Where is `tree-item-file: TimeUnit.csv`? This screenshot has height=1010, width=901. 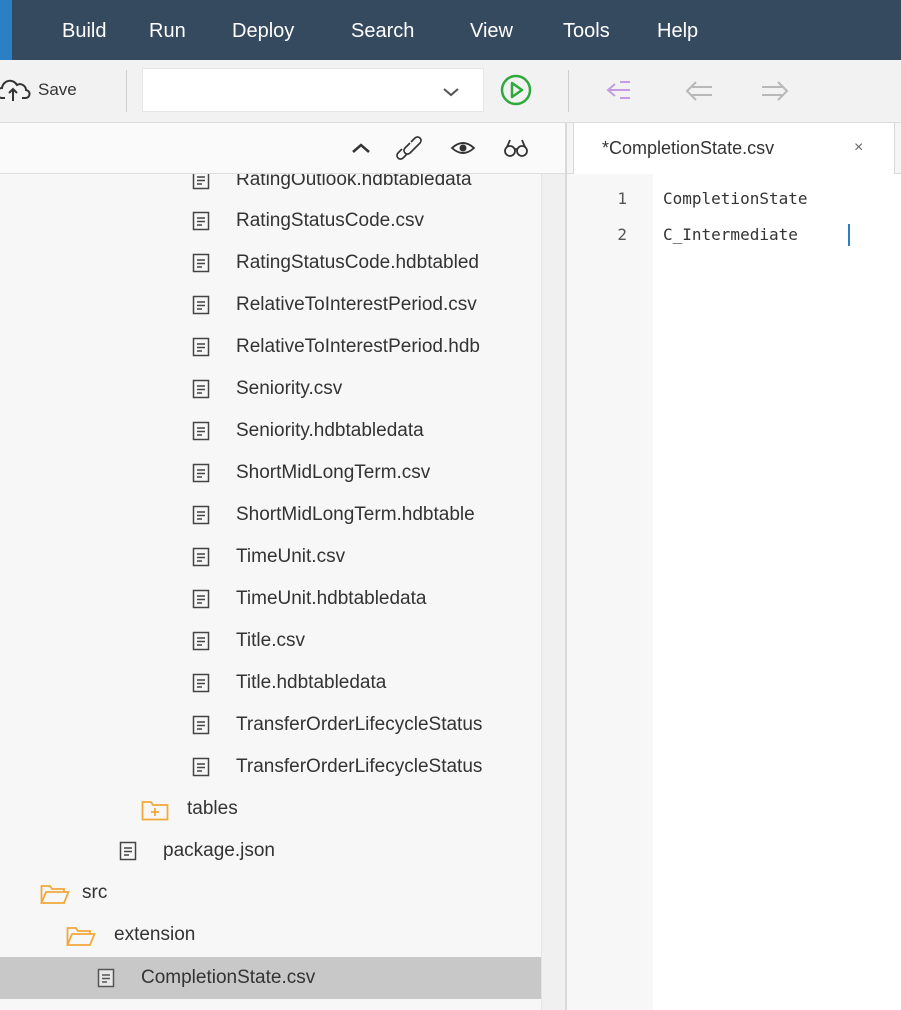
tree-item-file: TimeUnit.csv is located at coordinates (270, 557).